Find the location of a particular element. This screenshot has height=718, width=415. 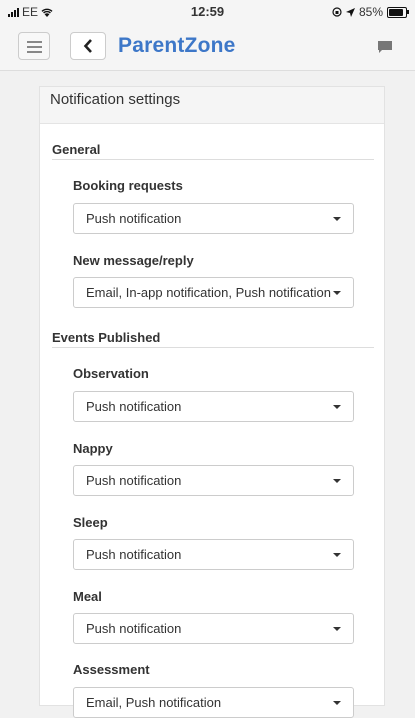

sleep-select: Push notification is located at coordinates (213, 554).